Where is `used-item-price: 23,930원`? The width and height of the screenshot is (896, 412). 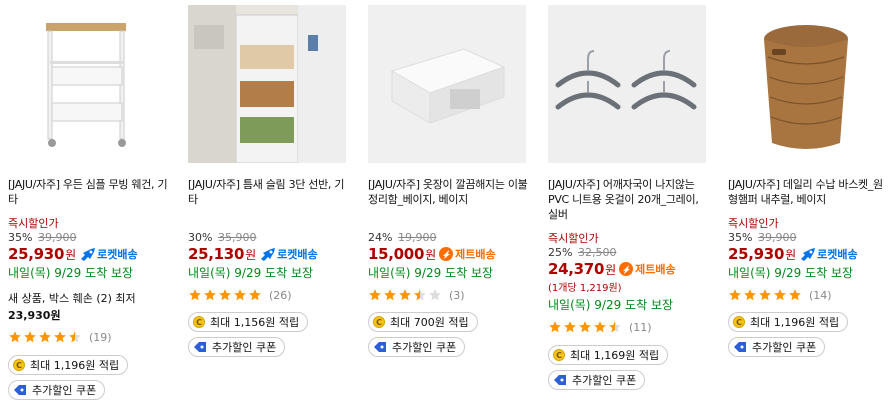 used-item-price: 23,930원 is located at coordinates (34, 315).